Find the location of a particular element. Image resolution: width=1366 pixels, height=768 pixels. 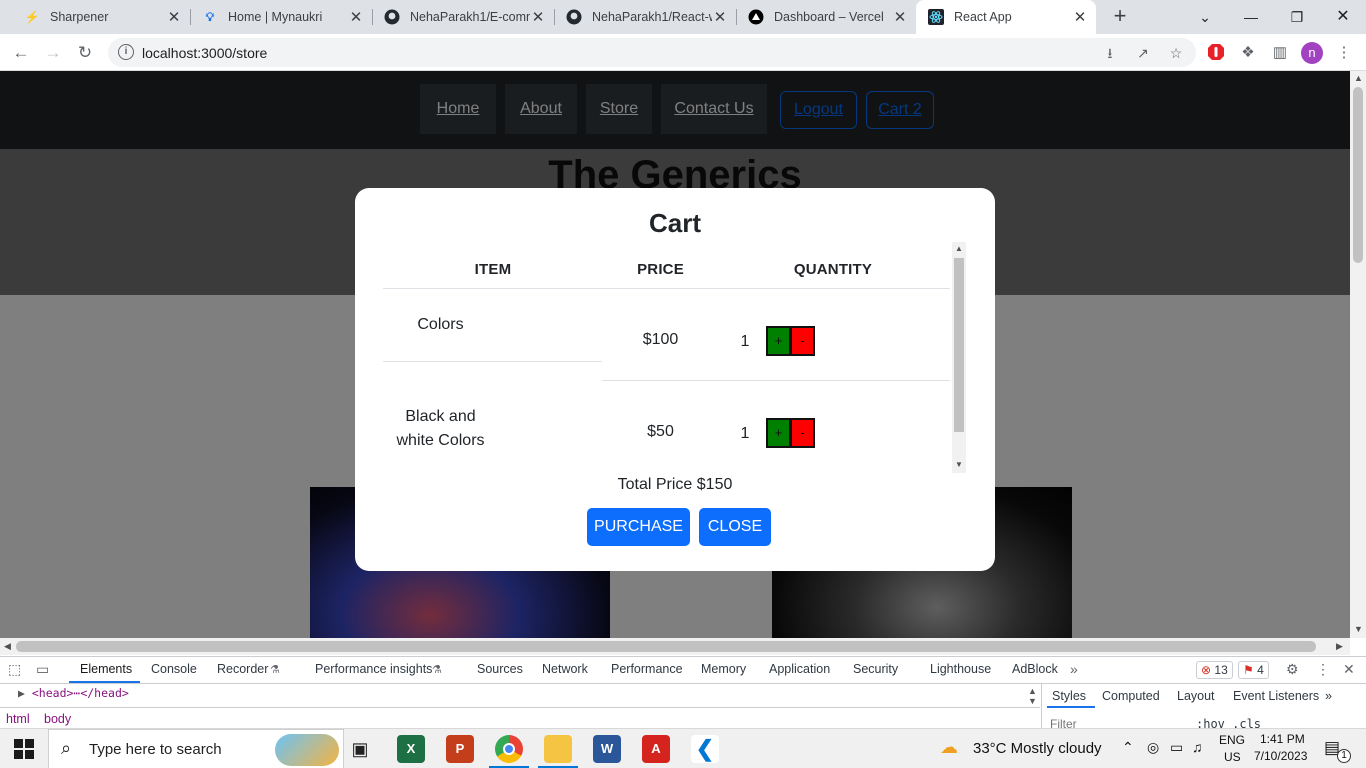

layout-tab: Layout is located at coordinates (1196, 696).